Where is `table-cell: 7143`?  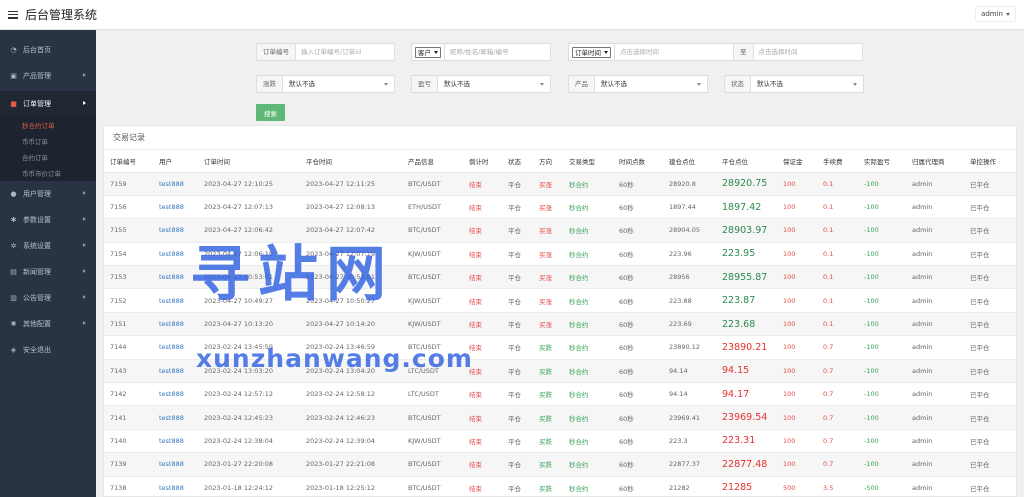 table-cell: 7143 is located at coordinates (128, 371).